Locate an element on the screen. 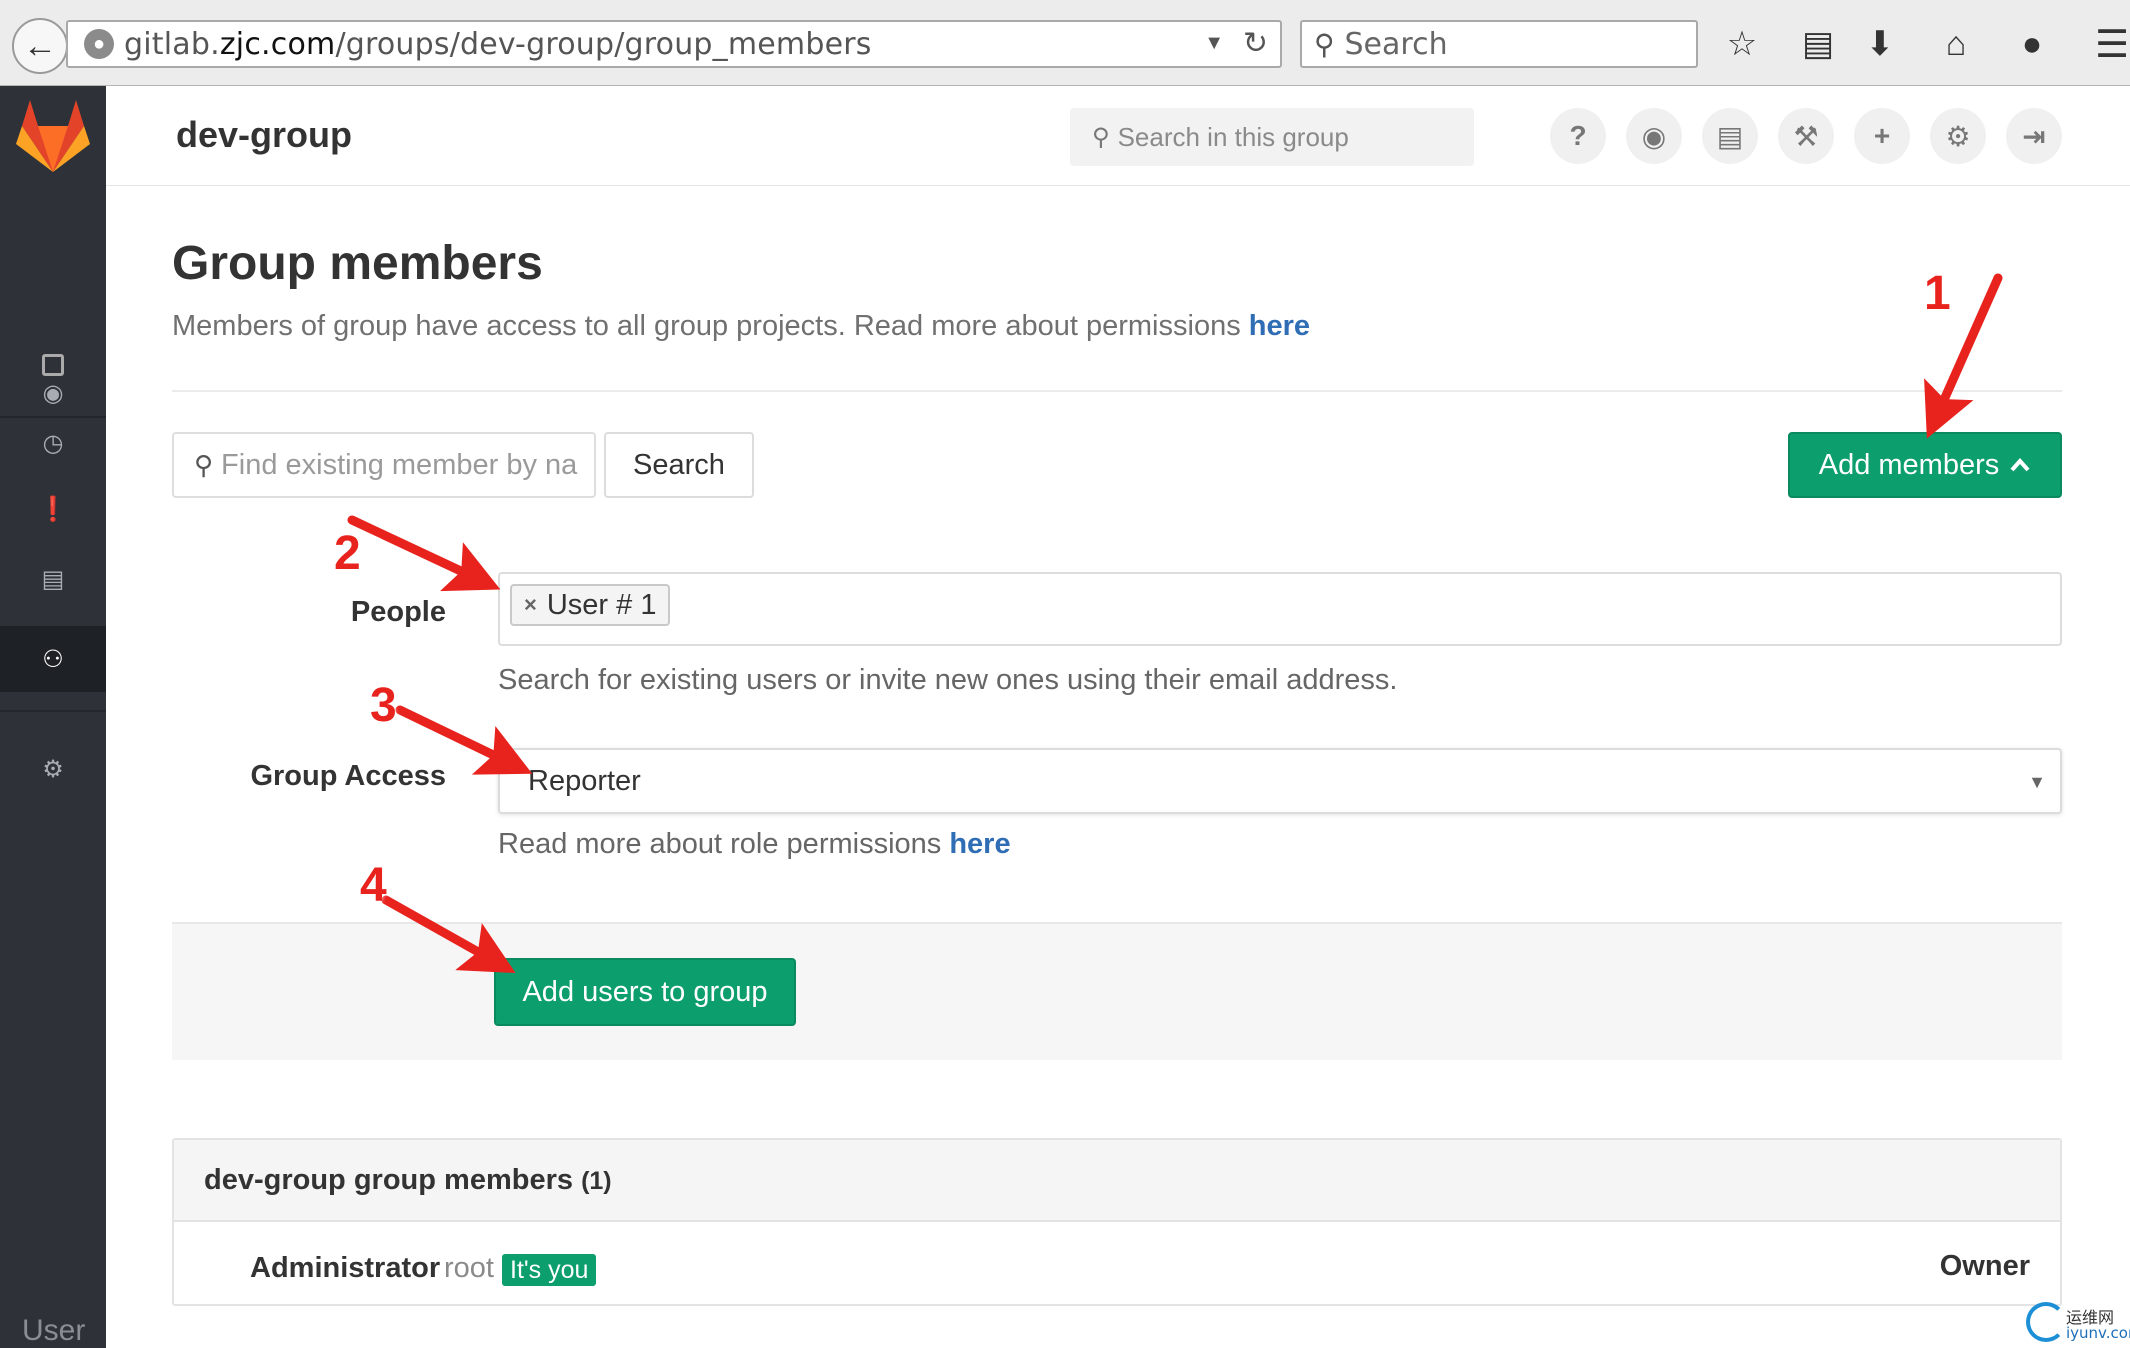 This screenshot has height=1348, width=2130. find-member-input: ⚲ Find existing member by na is located at coordinates (384, 465).